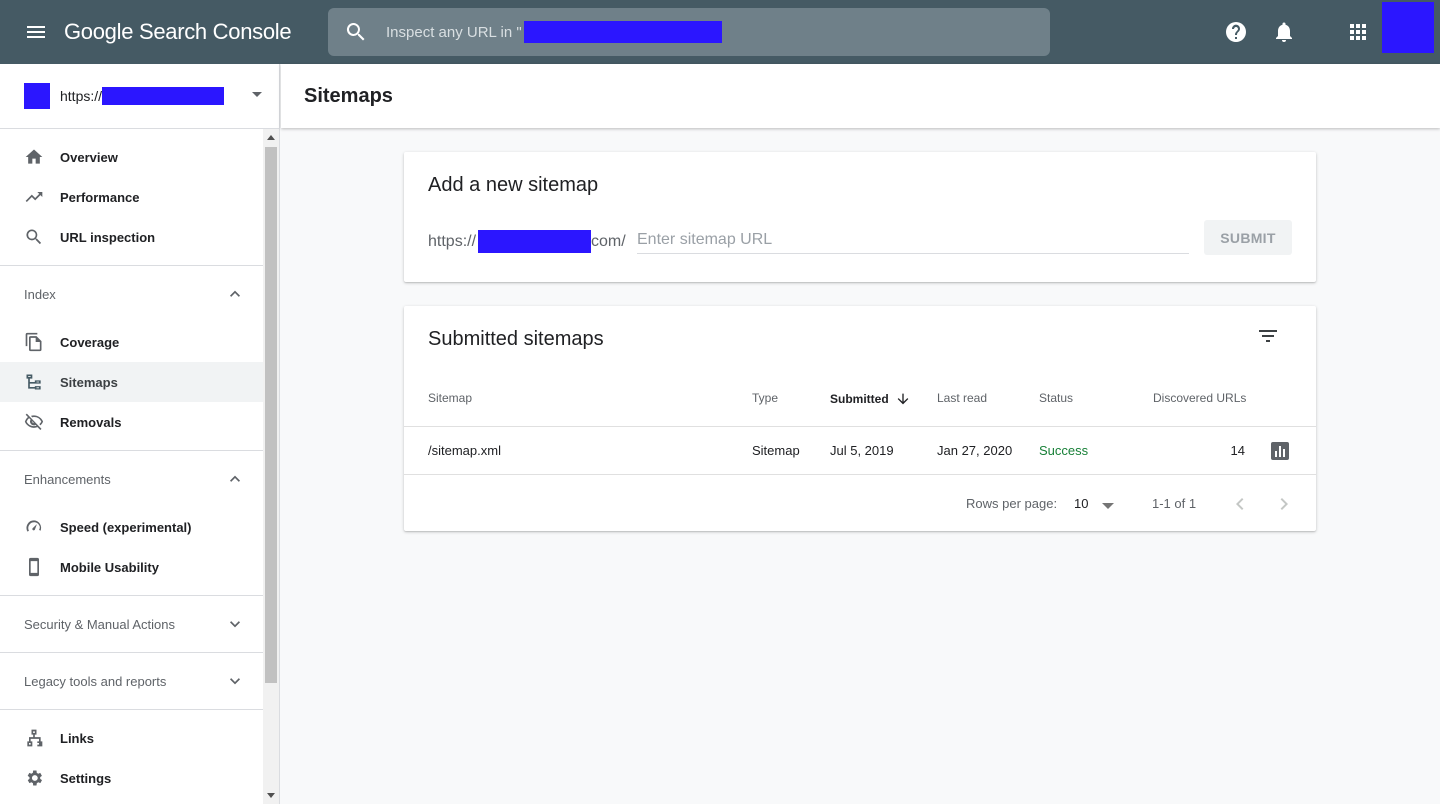  What do you see at coordinates (1280, 451) in the screenshot?
I see `bar-chart-icon` at bounding box center [1280, 451].